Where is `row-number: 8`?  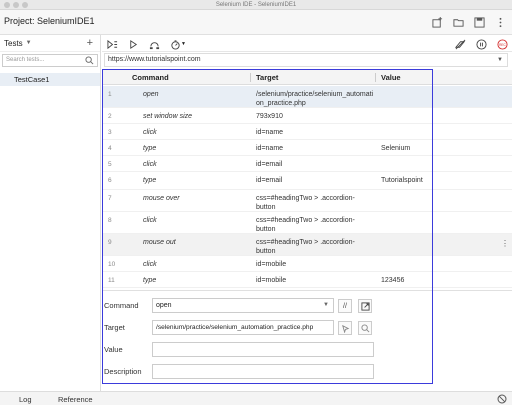
row-number: 8 is located at coordinates (110, 220).